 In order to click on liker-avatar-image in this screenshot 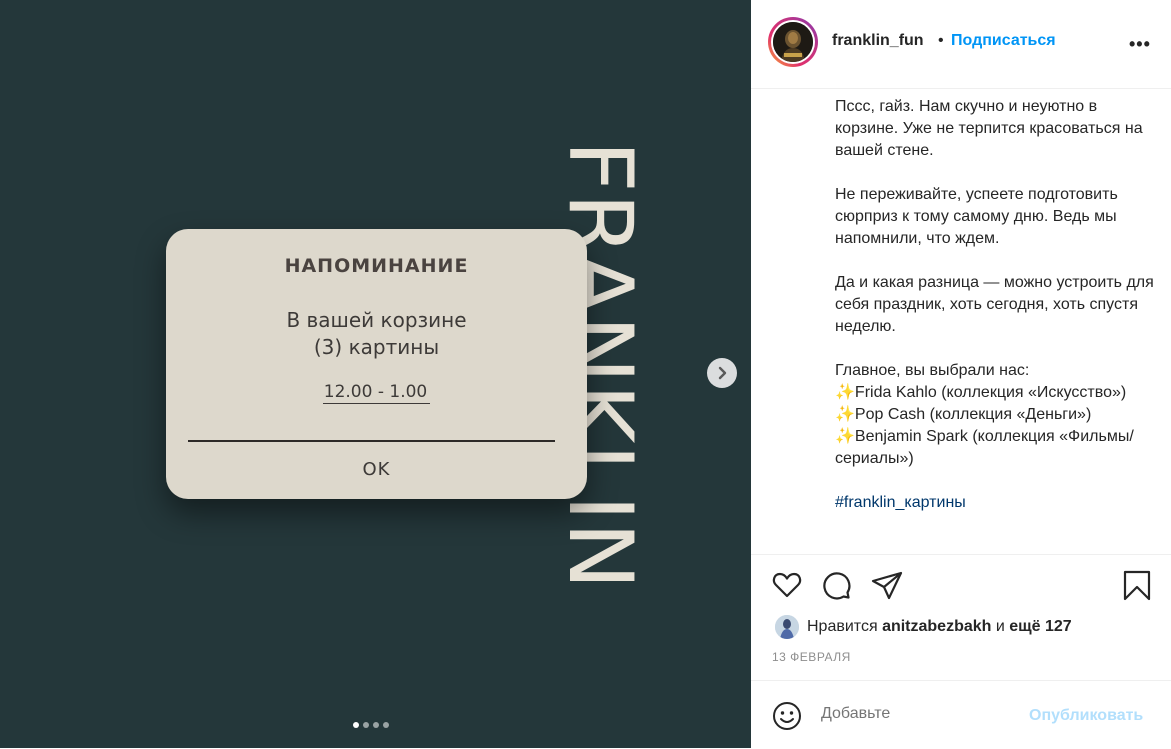, I will do `click(787, 627)`.